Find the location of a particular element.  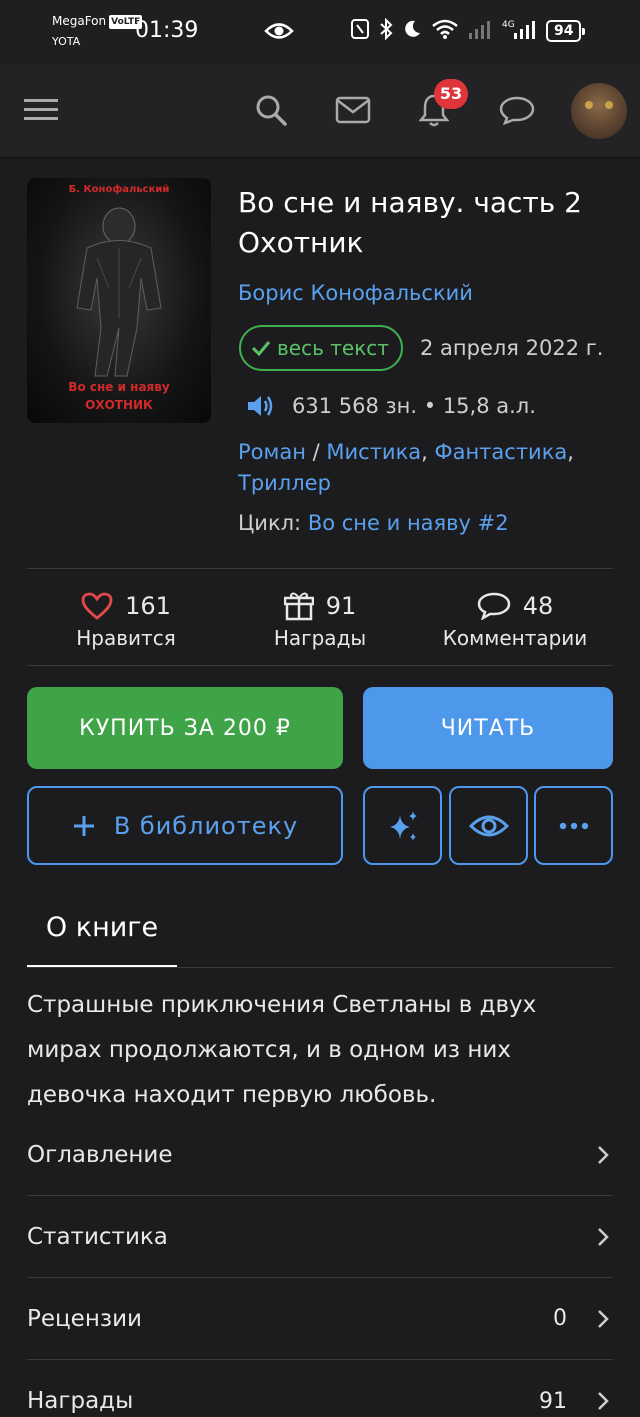

bluetooth-icon is located at coordinates (386, 30).